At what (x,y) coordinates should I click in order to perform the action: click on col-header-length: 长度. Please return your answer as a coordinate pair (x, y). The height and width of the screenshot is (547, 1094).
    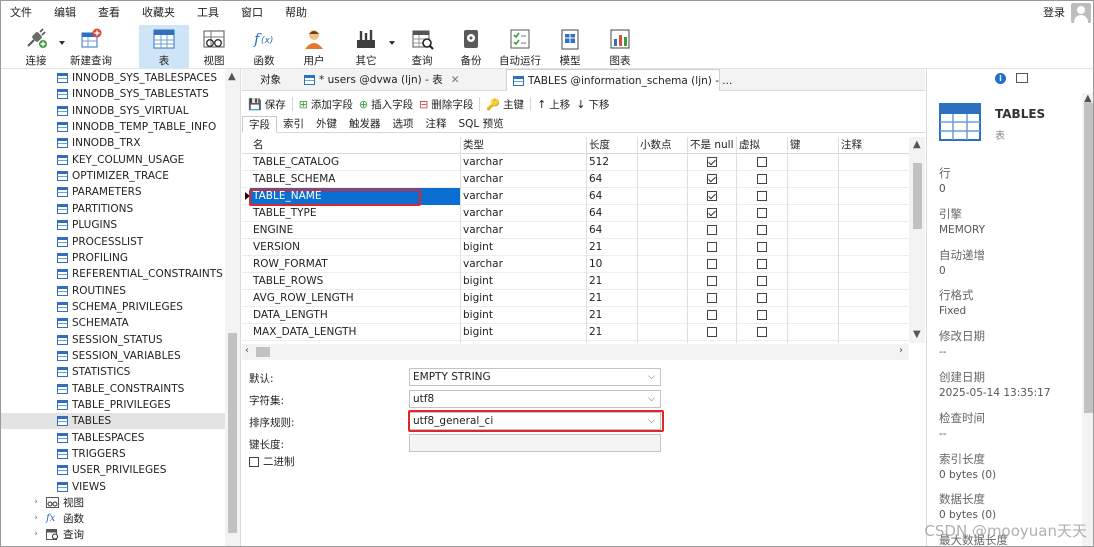
    Looking at the image, I should click on (598, 145).